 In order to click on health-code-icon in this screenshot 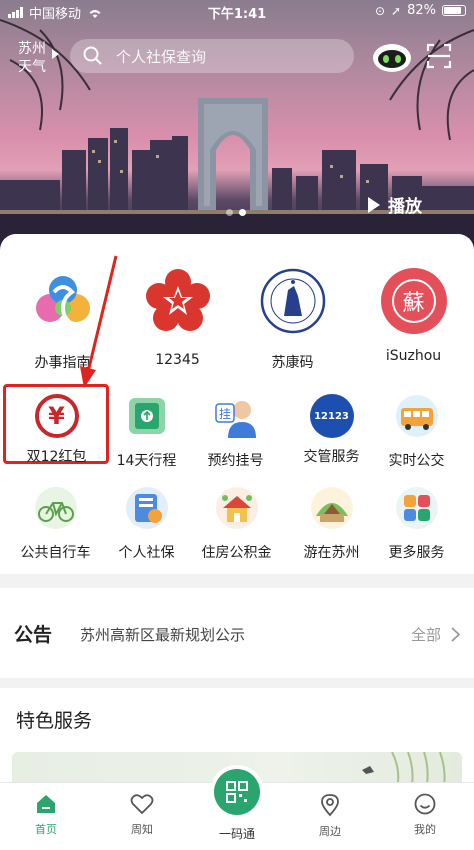, I will do `click(292, 301)`.